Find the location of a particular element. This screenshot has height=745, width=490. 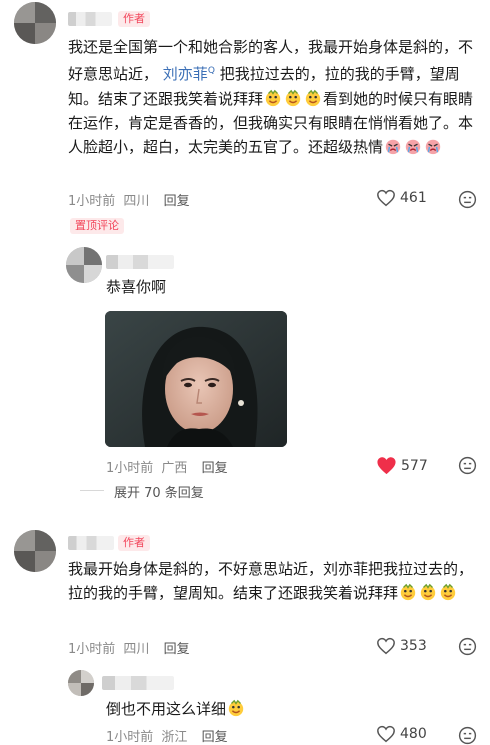

like-count: 353 is located at coordinates (413, 646).